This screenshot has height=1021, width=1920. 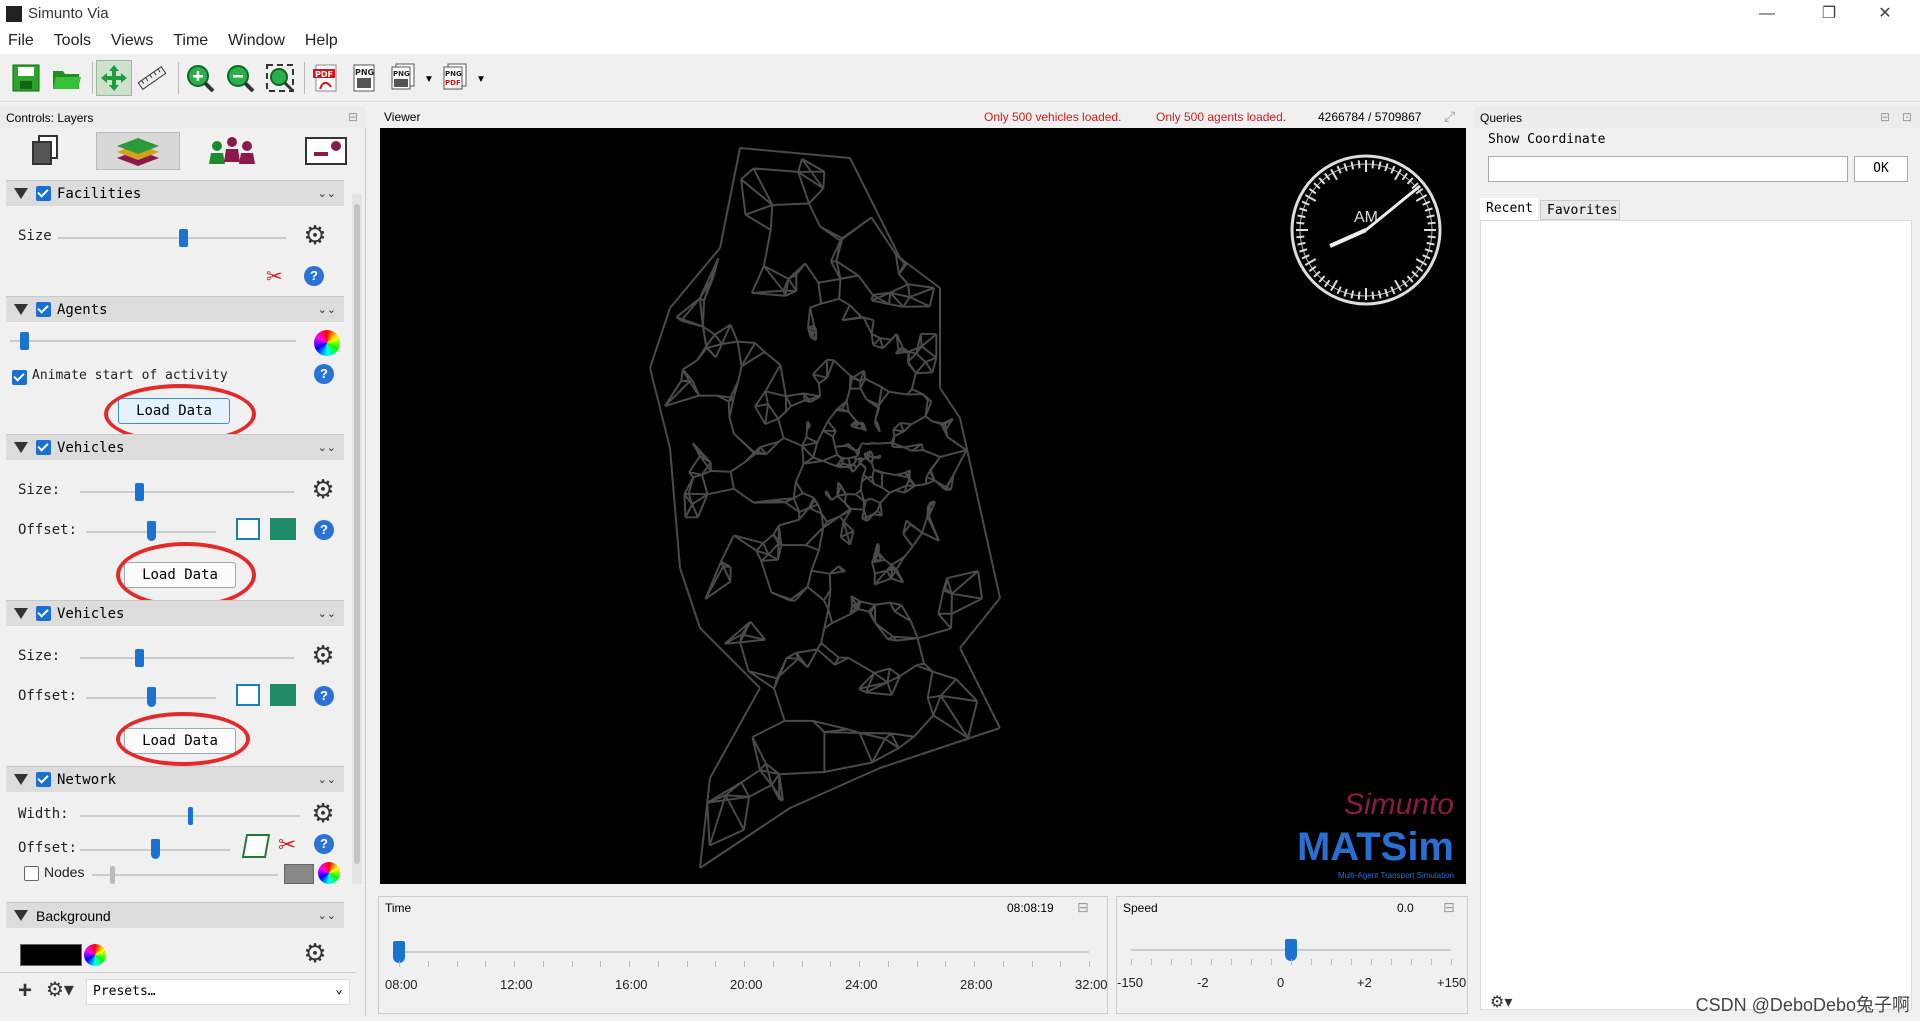 I want to click on background-header: Background ⌄⌄, so click(x=175, y=915).